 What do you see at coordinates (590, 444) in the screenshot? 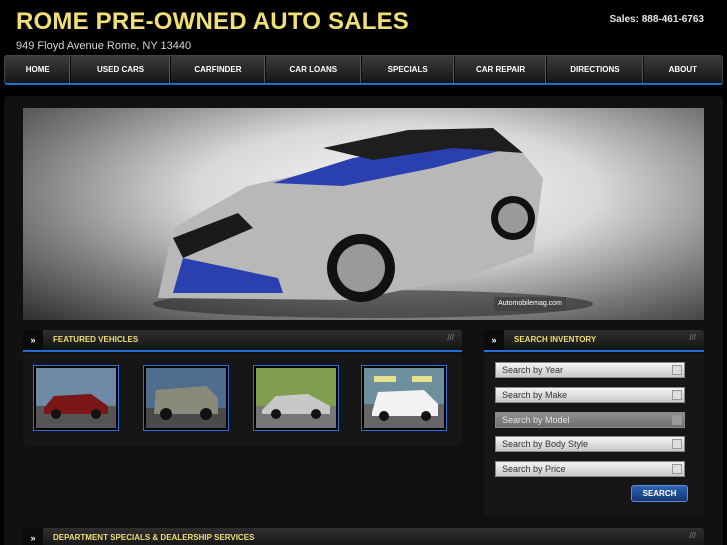
I see `search-body-style-select: Search by Body Style` at bounding box center [590, 444].